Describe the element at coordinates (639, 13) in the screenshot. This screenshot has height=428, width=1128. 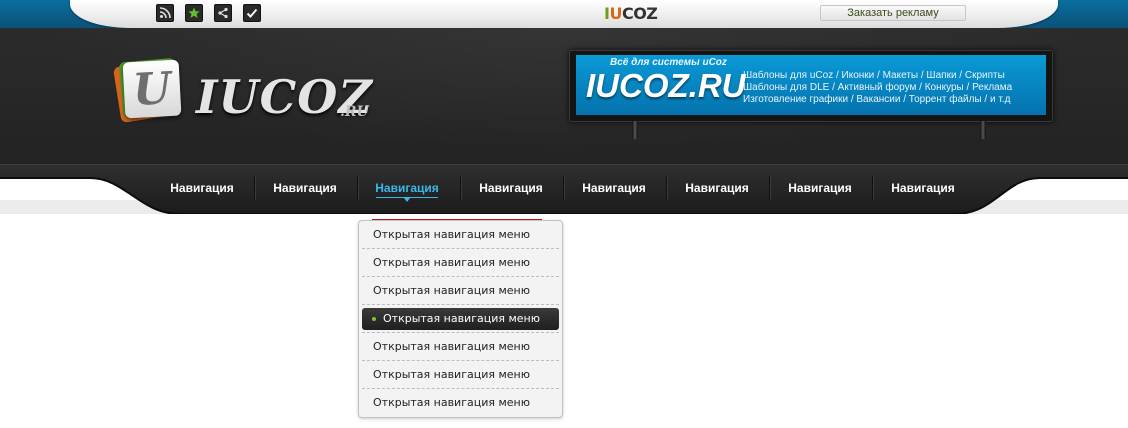
I see `toolbar-logo-rest: COZ` at that location.